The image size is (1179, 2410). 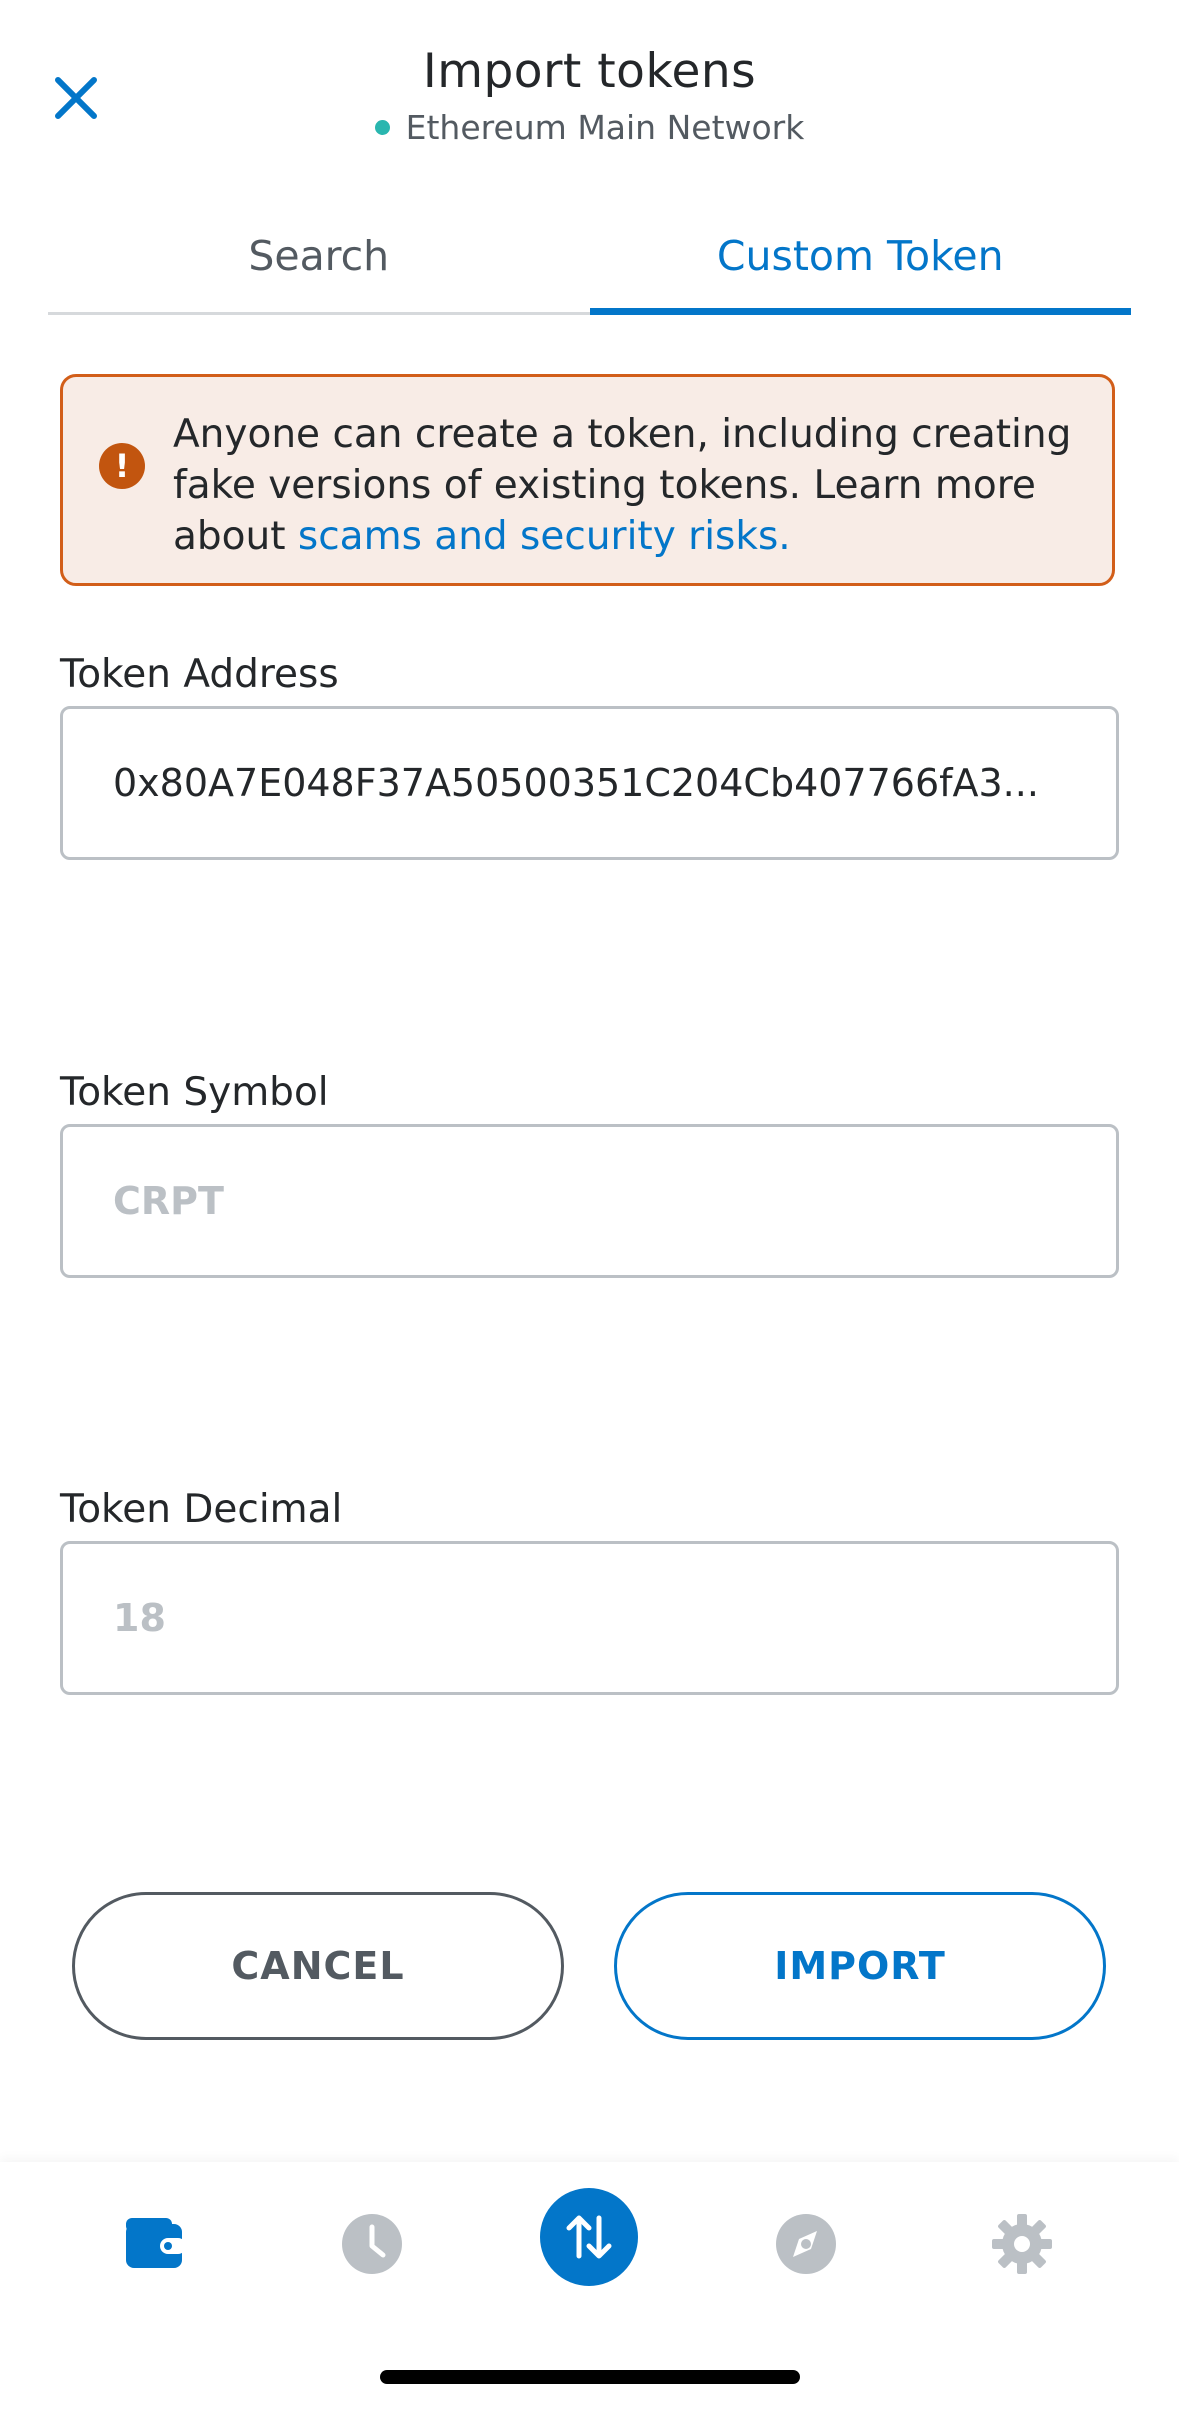 I want to click on nav-browser, so click(x=806, y=2244).